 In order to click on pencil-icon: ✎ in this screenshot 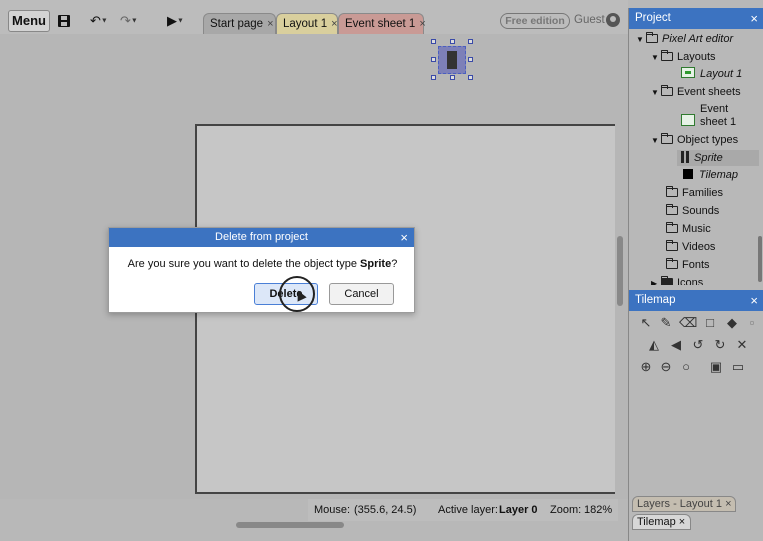, I will do `click(666, 323)`.